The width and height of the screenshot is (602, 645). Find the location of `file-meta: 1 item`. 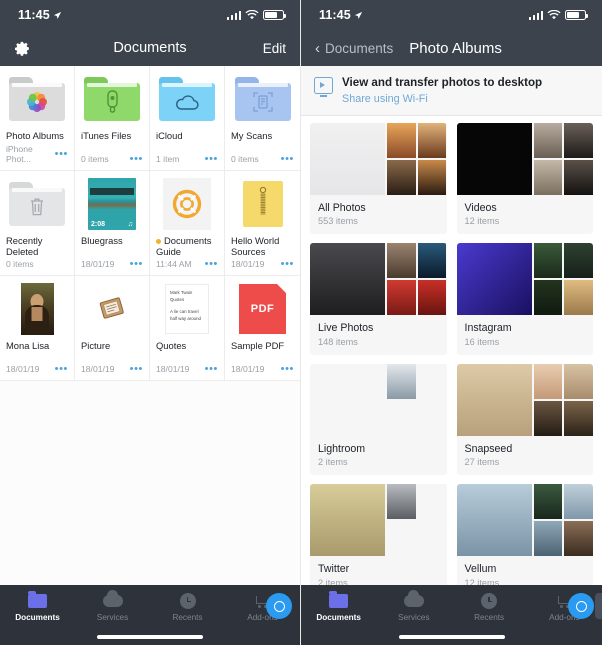

file-meta: 1 item is located at coordinates (168, 159).